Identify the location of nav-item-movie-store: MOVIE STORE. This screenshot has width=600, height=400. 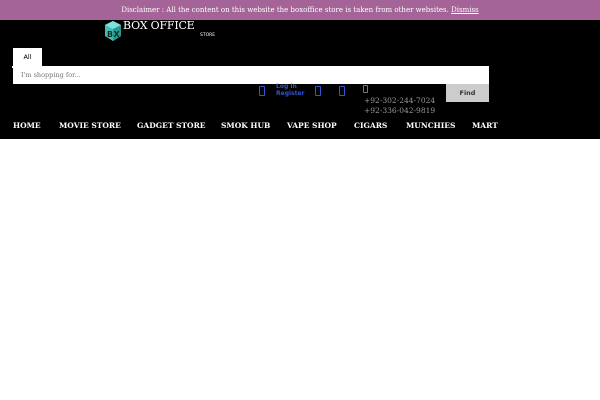
(90, 126).